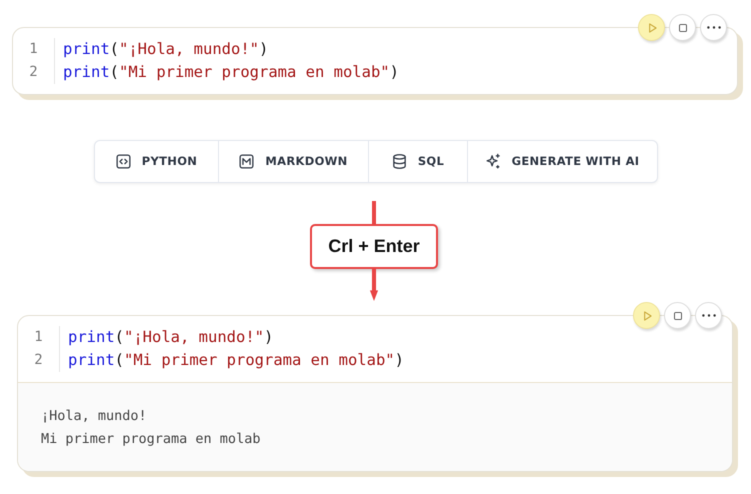 This screenshot has width=751, height=494. What do you see at coordinates (150, 439) in the screenshot?
I see `output-line: Mi primer programa en molab` at bounding box center [150, 439].